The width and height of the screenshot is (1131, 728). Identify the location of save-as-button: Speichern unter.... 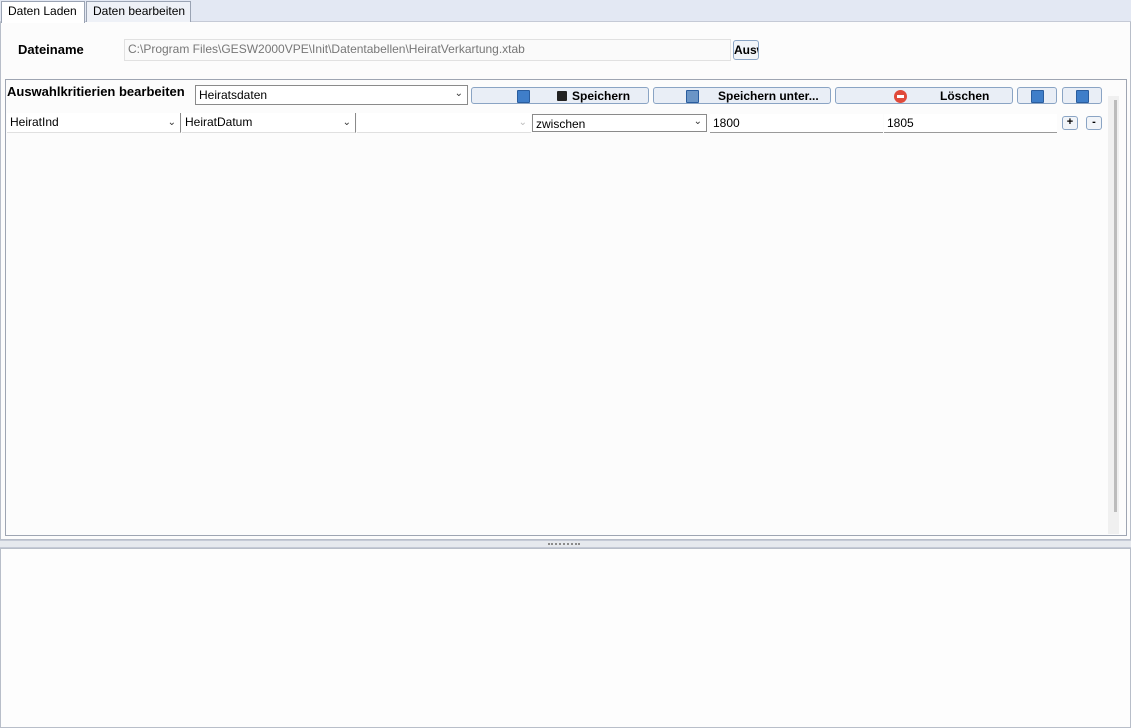
(742, 95).